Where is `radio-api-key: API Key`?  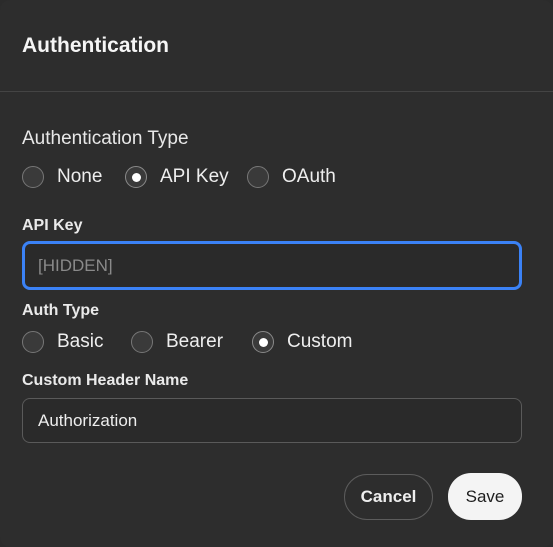
radio-api-key: API Key is located at coordinates (186, 177).